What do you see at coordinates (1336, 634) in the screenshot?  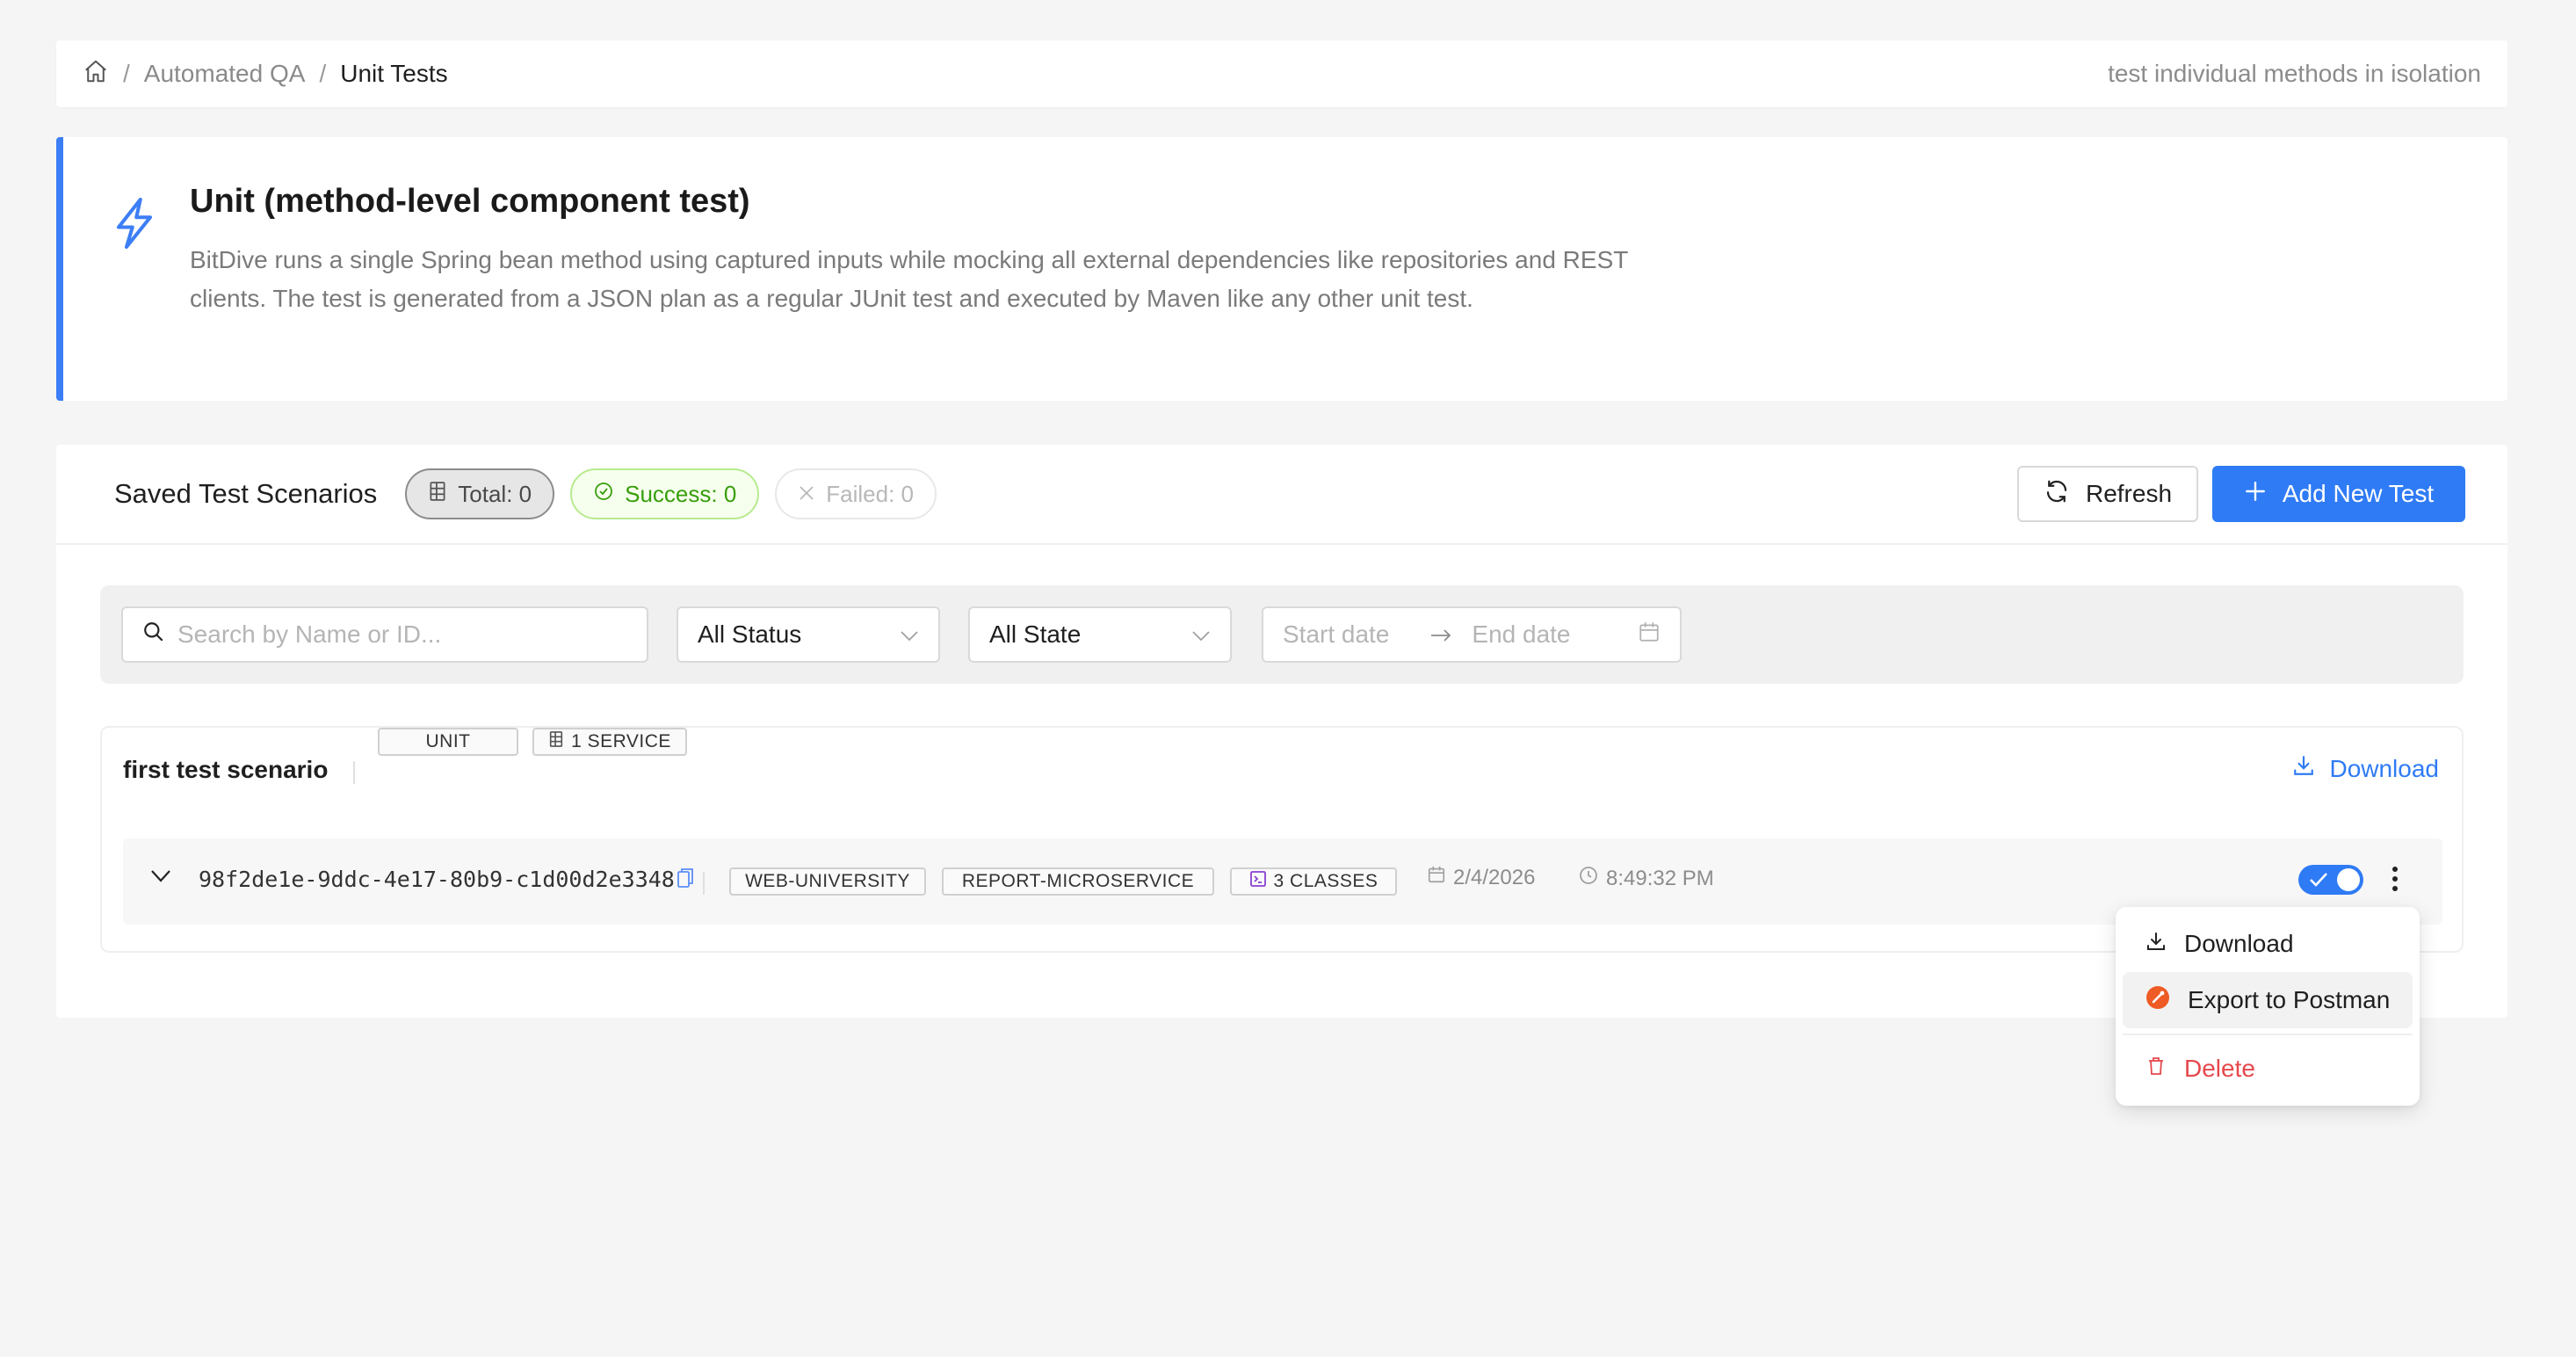 I see `start-date-input: Start date` at bounding box center [1336, 634].